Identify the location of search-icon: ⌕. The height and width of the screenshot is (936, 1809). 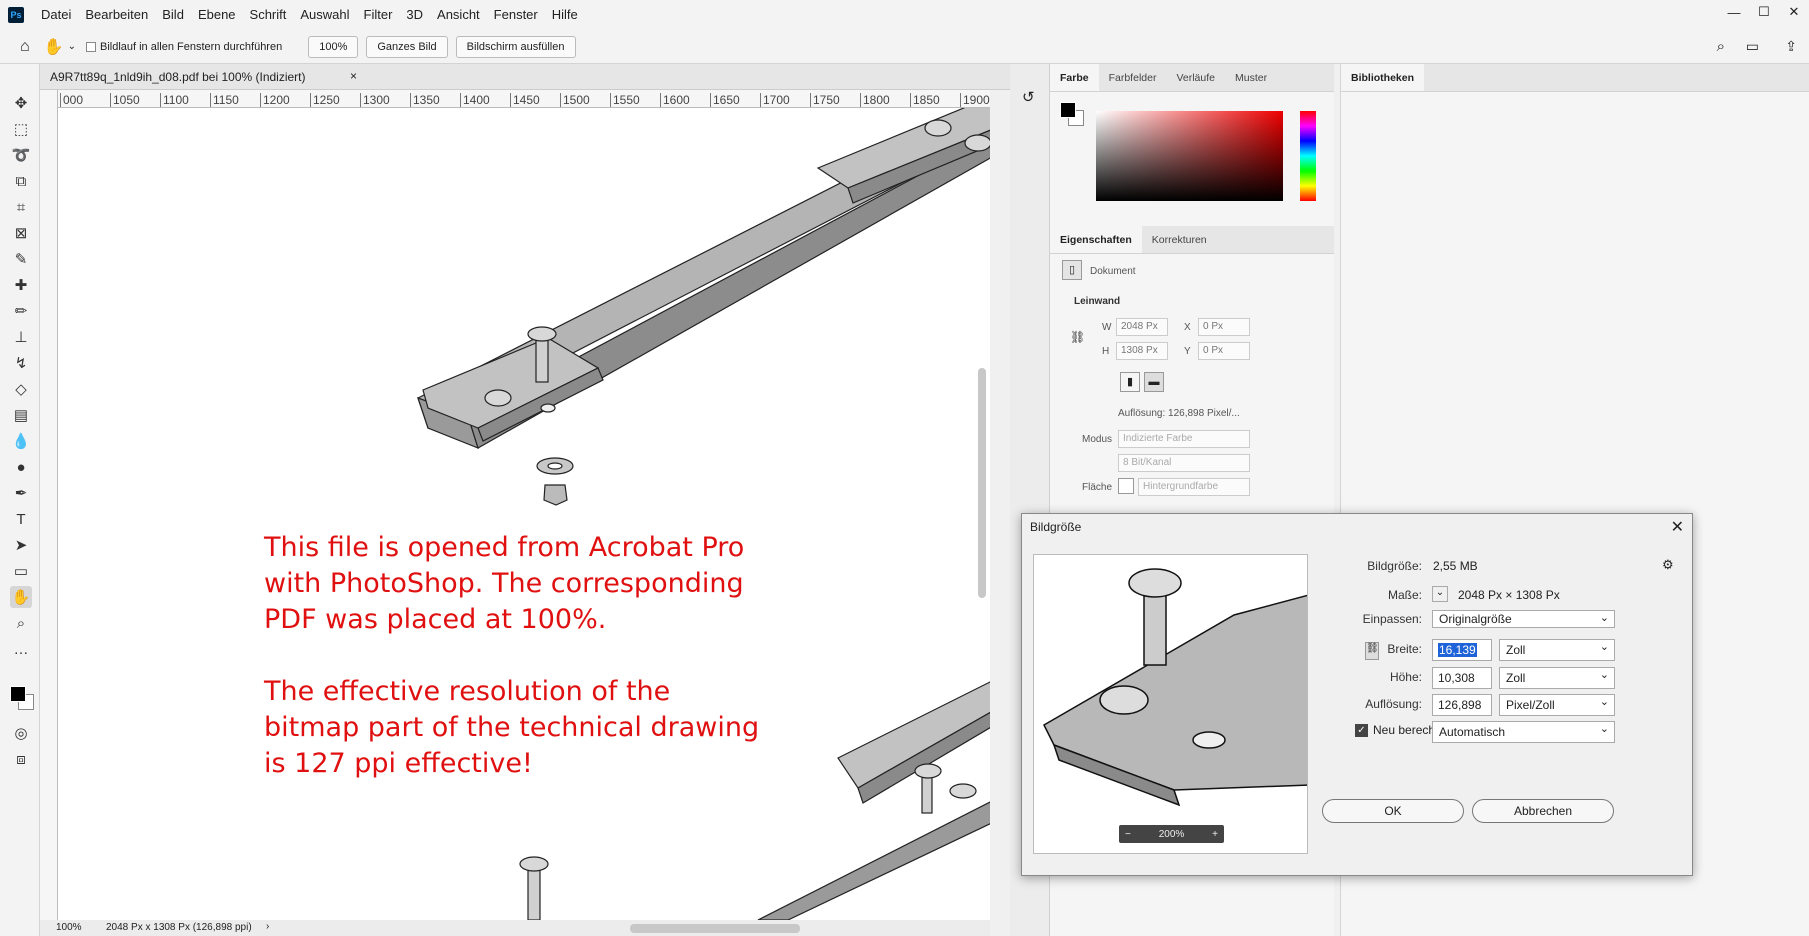
(1721, 46).